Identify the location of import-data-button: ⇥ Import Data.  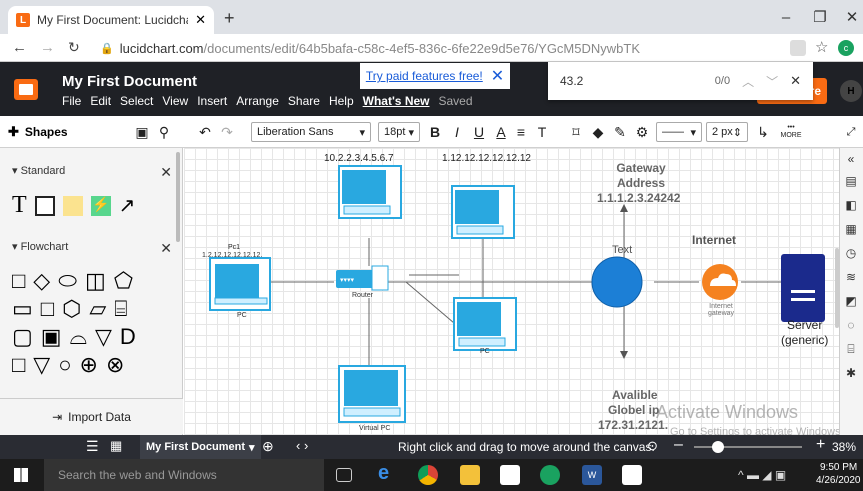
(91, 416).